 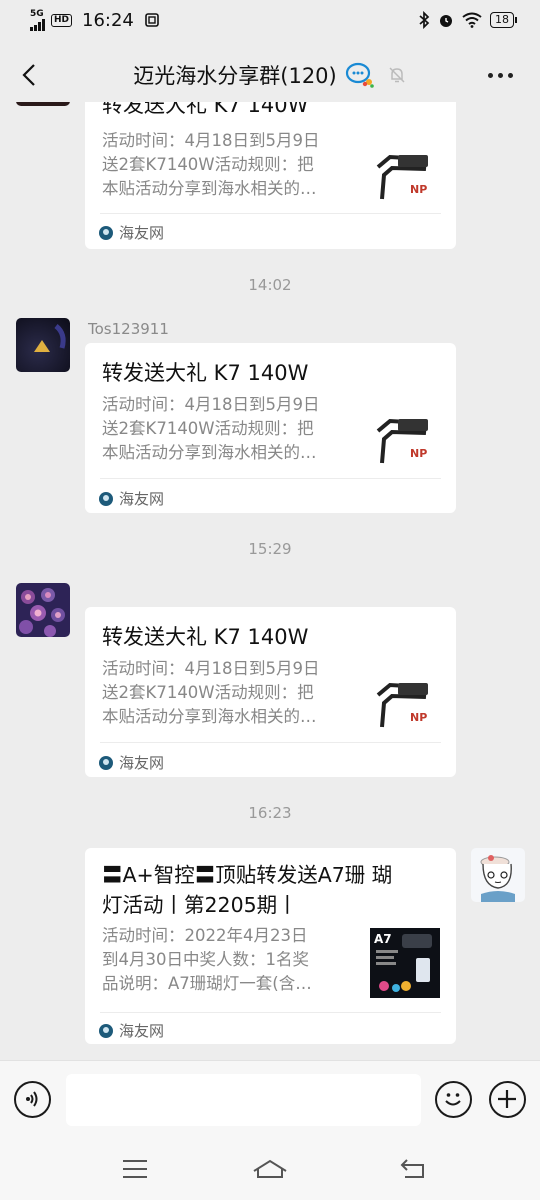 What do you see at coordinates (152, 20) in the screenshot?
I see `screenshot-icon` at bounding box center [152, 20].